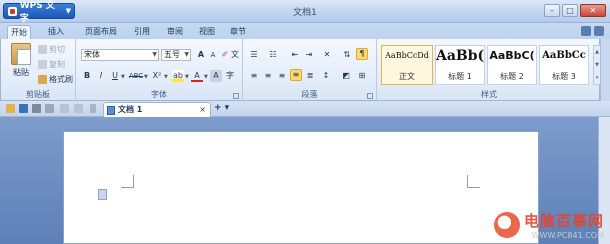 This screenshot has height=244, width=610. I want to click on shading-icon: ◩, so click(346, 76).